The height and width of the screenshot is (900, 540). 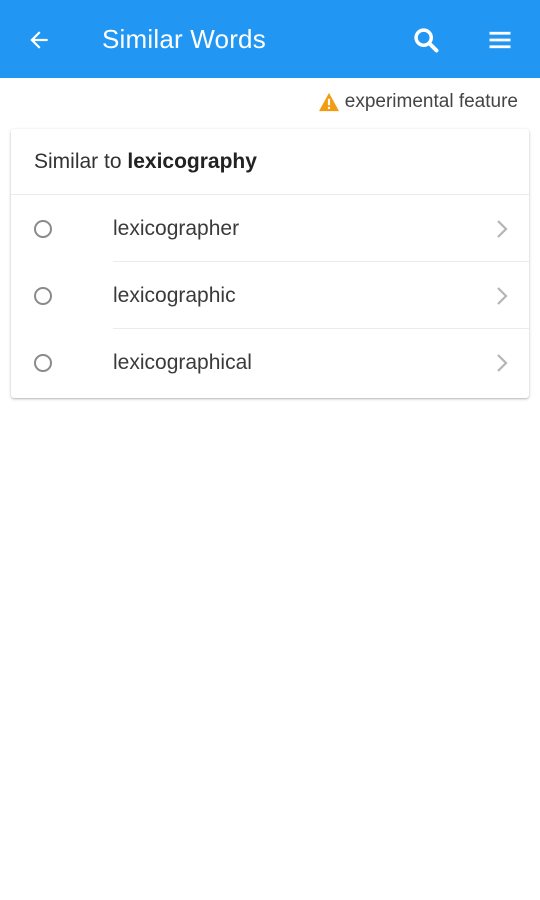 I want to click on warning-icon, so click(x=329, y=102).